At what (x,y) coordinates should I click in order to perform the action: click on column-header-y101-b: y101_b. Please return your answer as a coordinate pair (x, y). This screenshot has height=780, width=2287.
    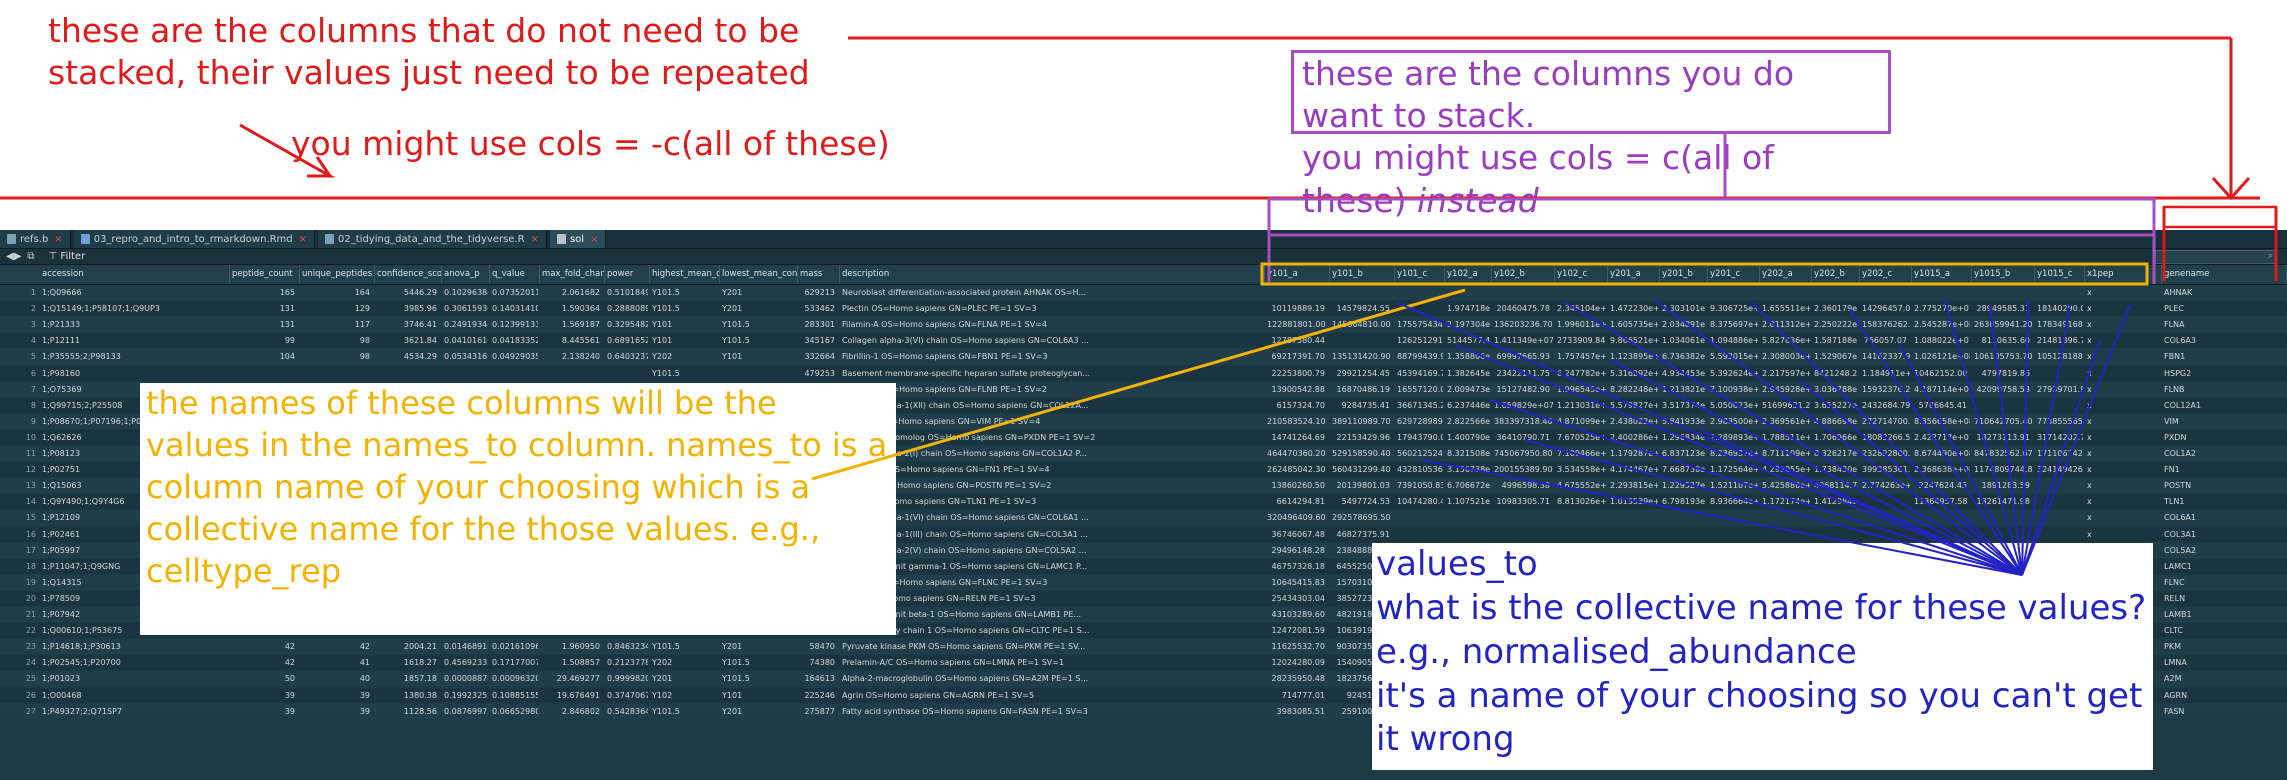
    Looking at the image, I should click on (1362, 274).